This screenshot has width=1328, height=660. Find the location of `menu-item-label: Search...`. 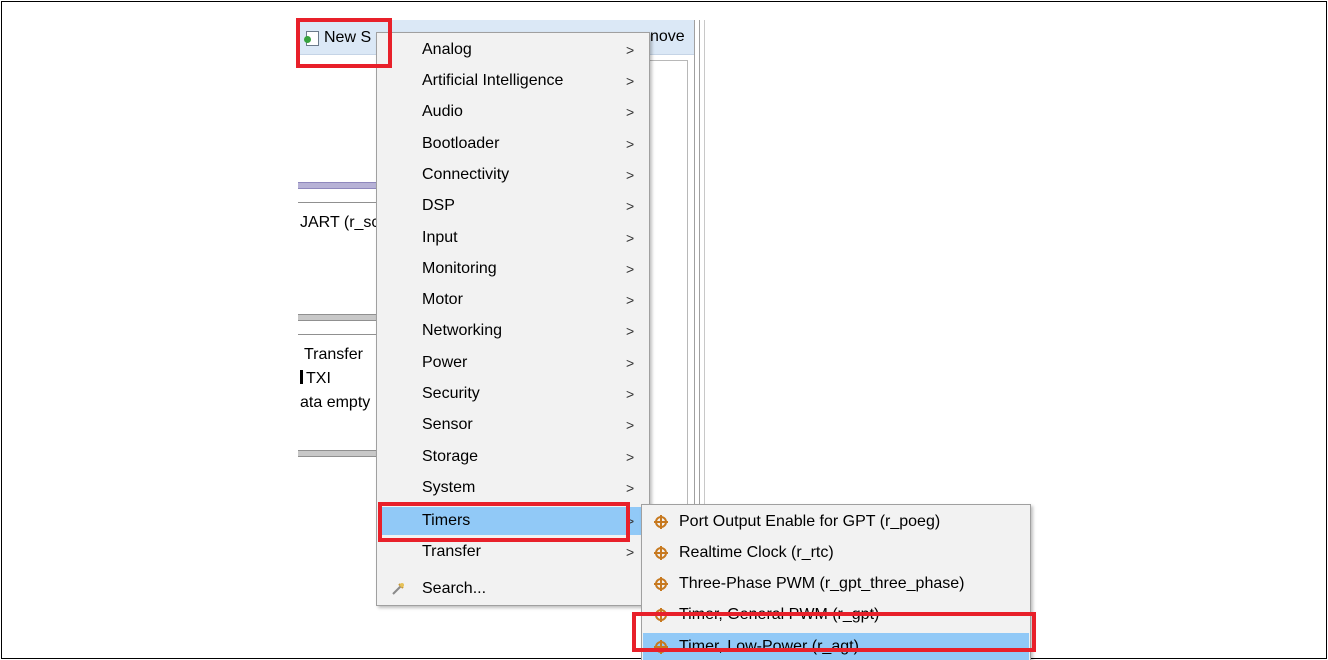

menu-item-label: Search... is located at coordinates (454, 588).